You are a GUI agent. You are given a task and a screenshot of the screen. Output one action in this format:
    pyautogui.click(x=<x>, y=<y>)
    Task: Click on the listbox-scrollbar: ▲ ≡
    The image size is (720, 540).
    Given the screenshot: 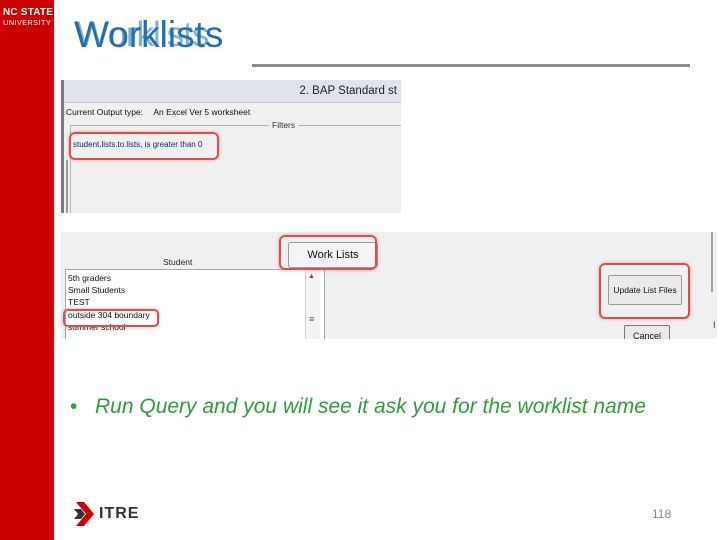 What is the action you would take?
    pyautogui.click(x=312, y=304)
    